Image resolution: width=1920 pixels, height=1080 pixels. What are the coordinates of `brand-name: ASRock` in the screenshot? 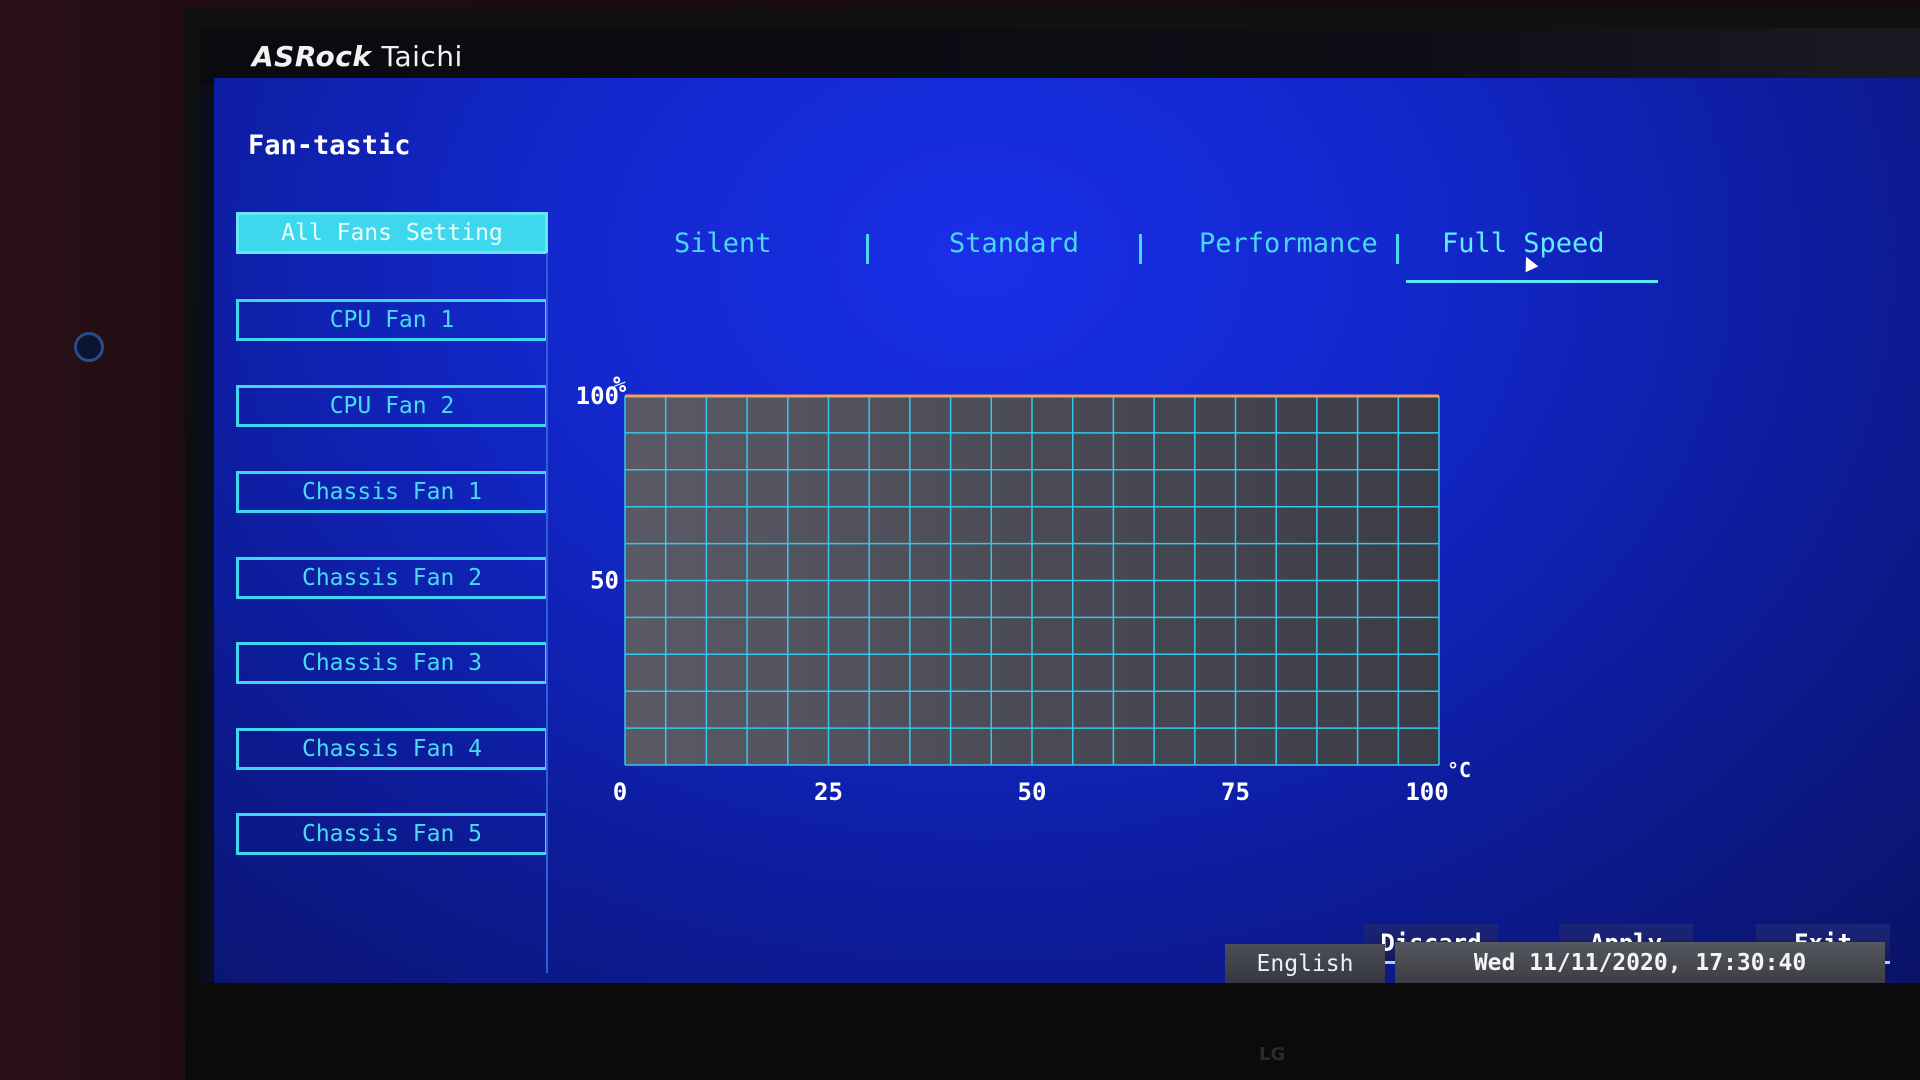 It's located at (312, 56).